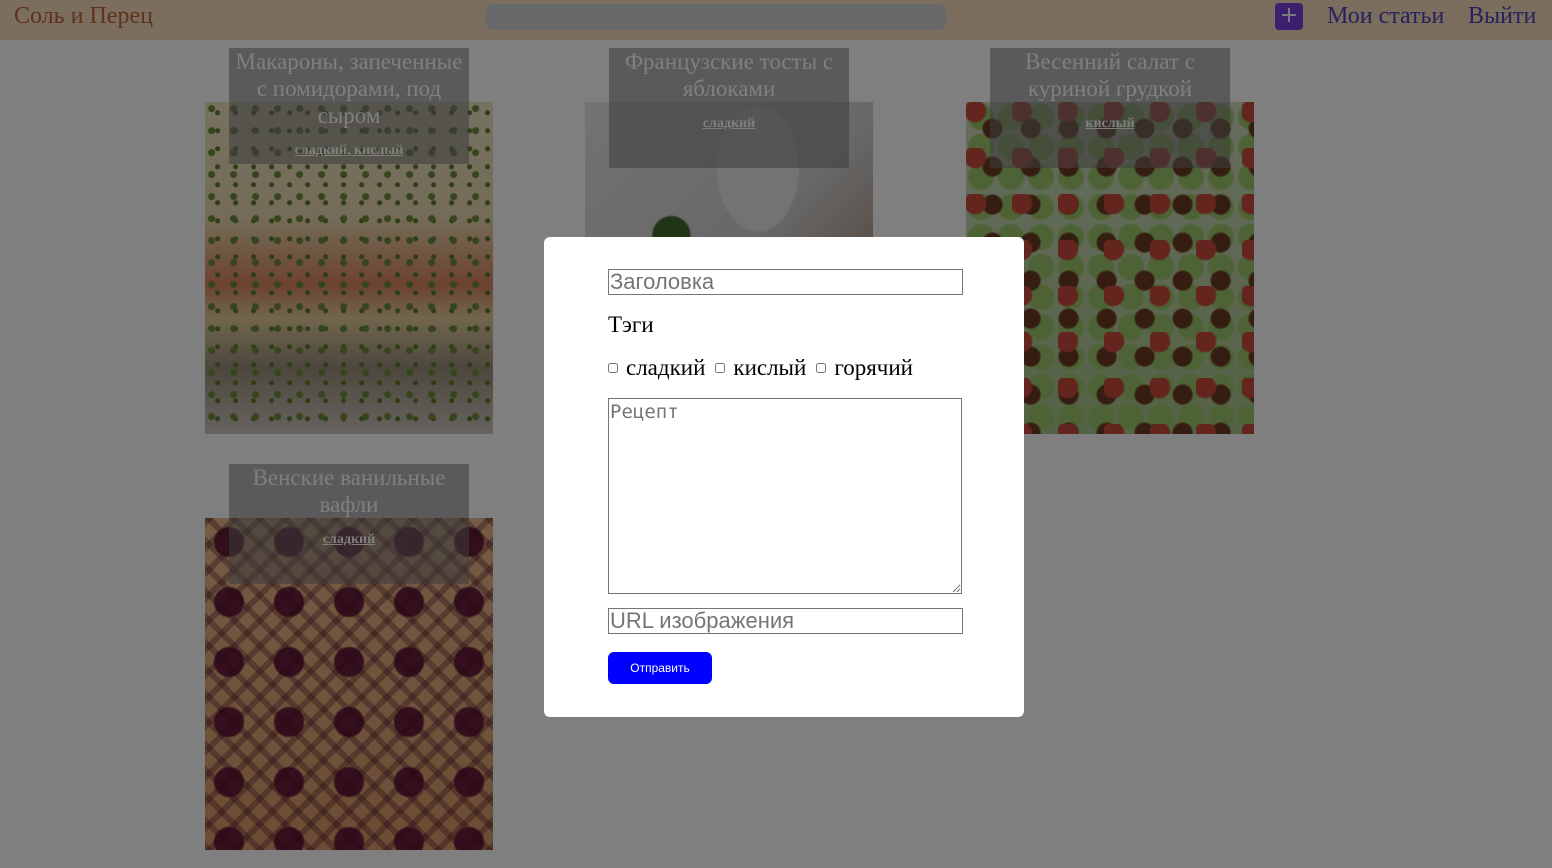  I want to click on submit-button: Отправить, so click(660, 668).